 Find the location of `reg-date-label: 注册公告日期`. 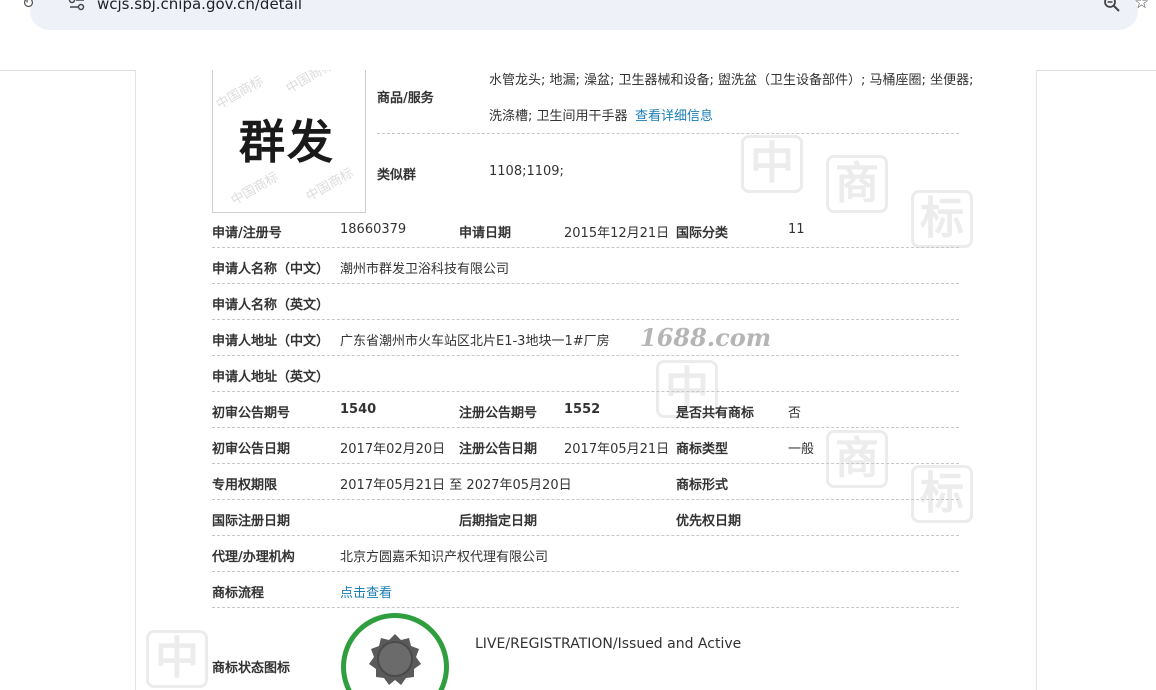

reg-date-label: 注册公告日期 is located at coordinates (498, 449).